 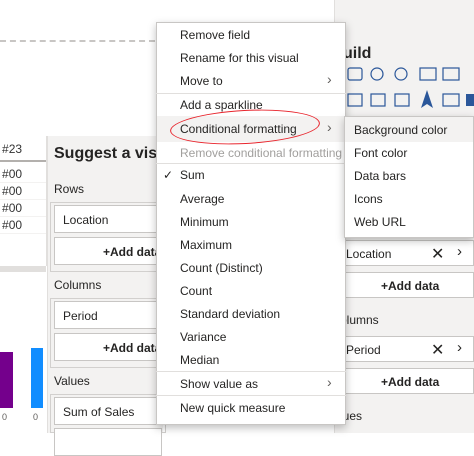 What do you see at coordinates (261, 153) in the screenshot?
I see `menu-item-remove-conditional-formatting: Remove conditional formatting` at bounding box center [261, 153].